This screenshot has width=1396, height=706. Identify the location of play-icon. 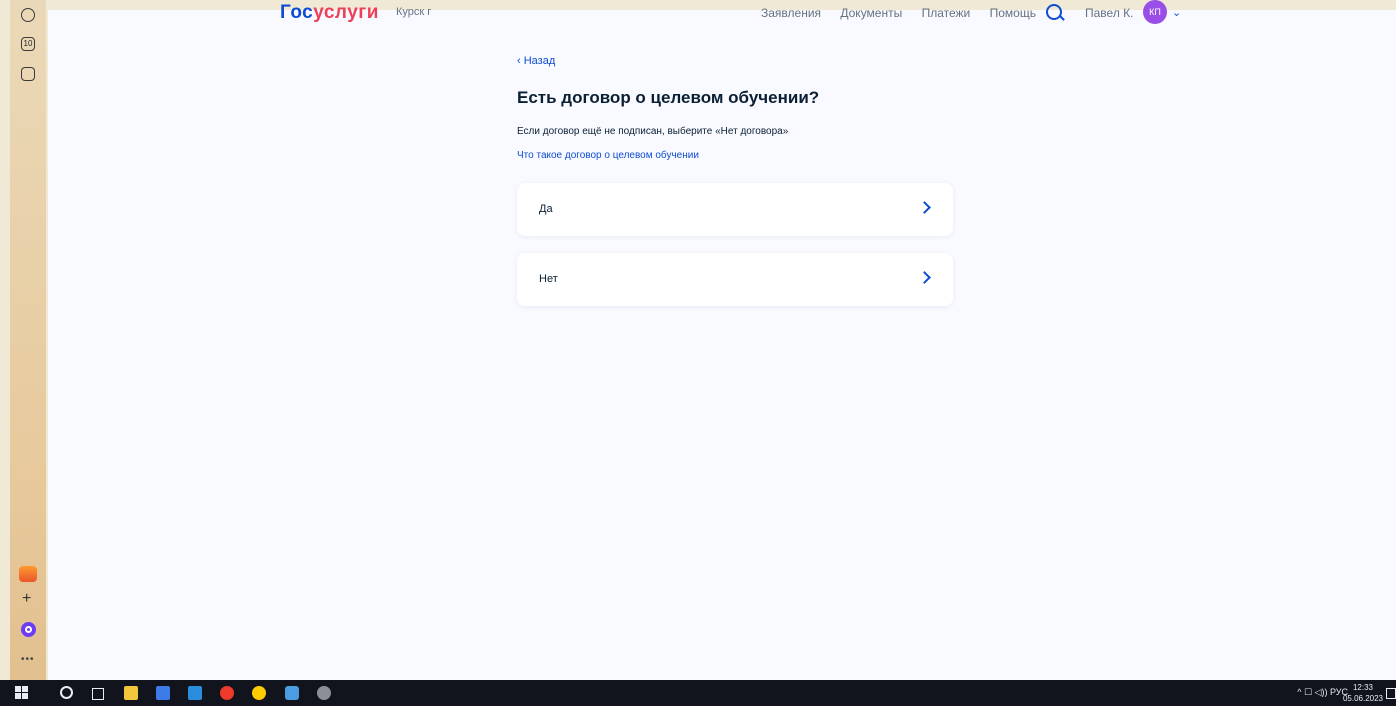
(28, 15).